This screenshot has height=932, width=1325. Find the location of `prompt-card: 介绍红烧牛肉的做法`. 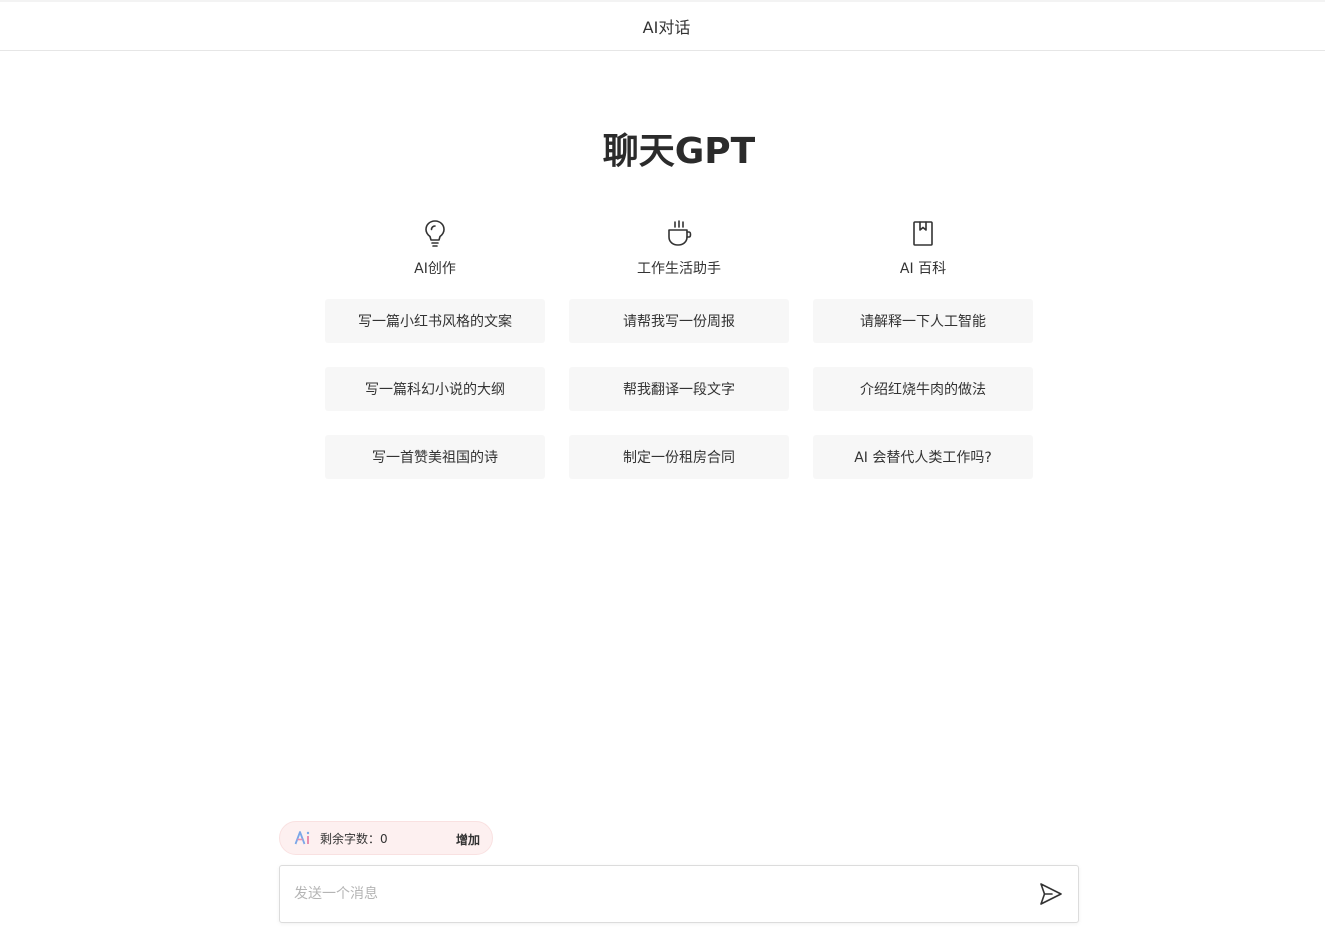

prompt-card: 介绍红烧牛肉的做法 is located at coordinates (923, 389).